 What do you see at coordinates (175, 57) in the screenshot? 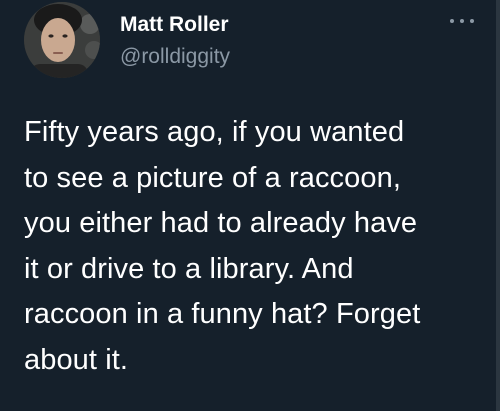
I see `author-handle: @rolldiggity` at bounding box center [175, 57].